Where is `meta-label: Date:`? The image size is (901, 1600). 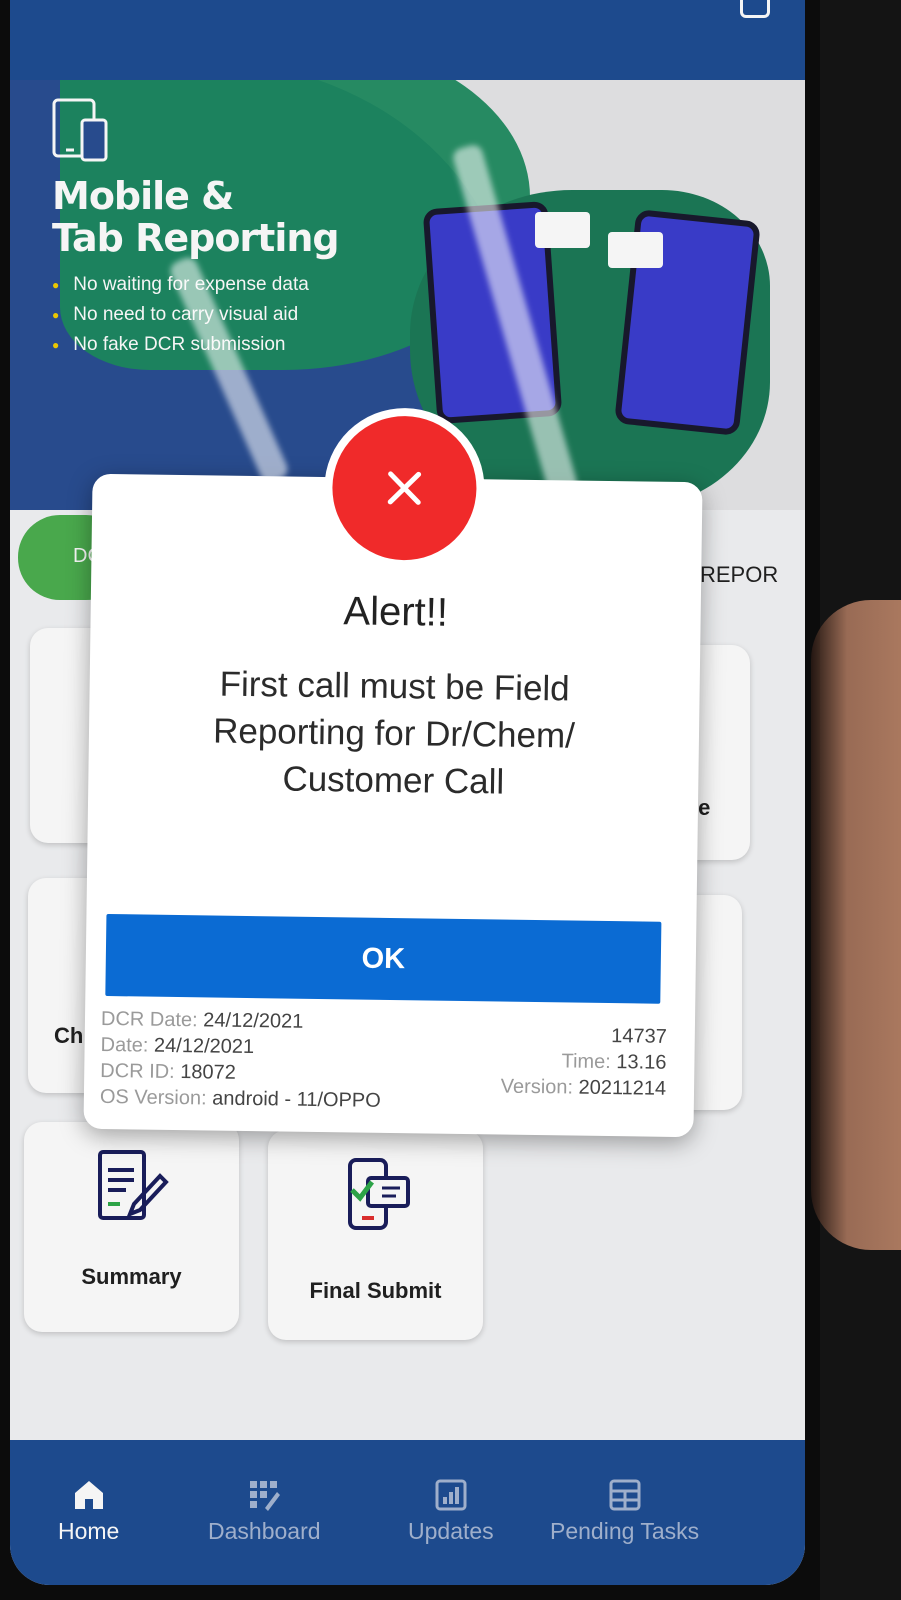
meta-label: Date: is located at coordinates (124, 1045).